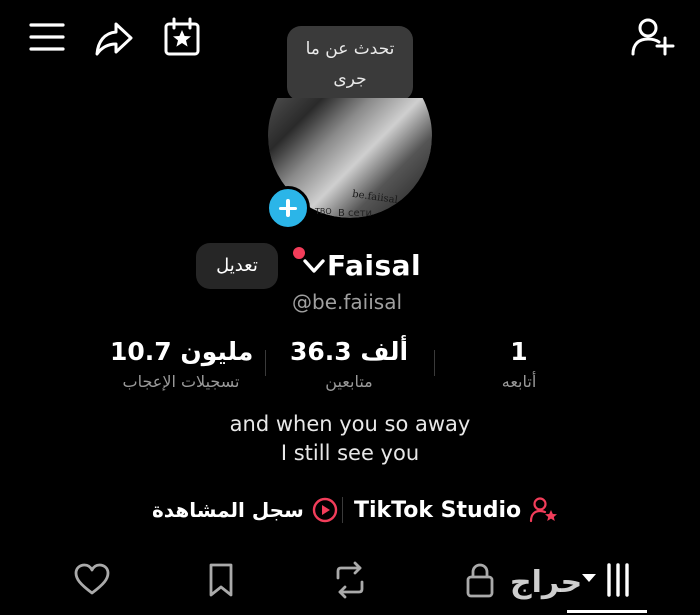  What do you see at coordinates (349, 351) in the screenshot?
I see `followers-count: 36.3 ألف` at bounding box center [349, 351].